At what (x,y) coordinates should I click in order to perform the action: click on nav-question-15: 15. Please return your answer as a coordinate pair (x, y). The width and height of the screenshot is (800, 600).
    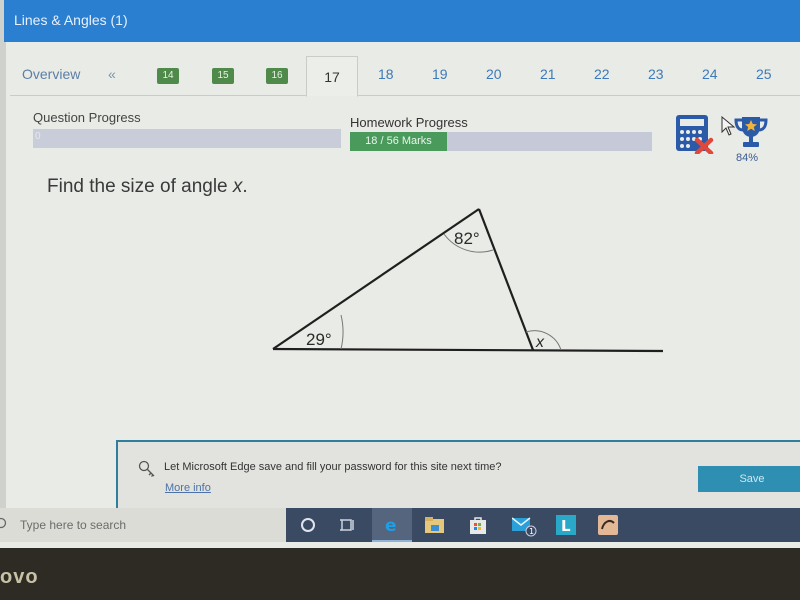
    Looking at the image, I should click on (223, 76).